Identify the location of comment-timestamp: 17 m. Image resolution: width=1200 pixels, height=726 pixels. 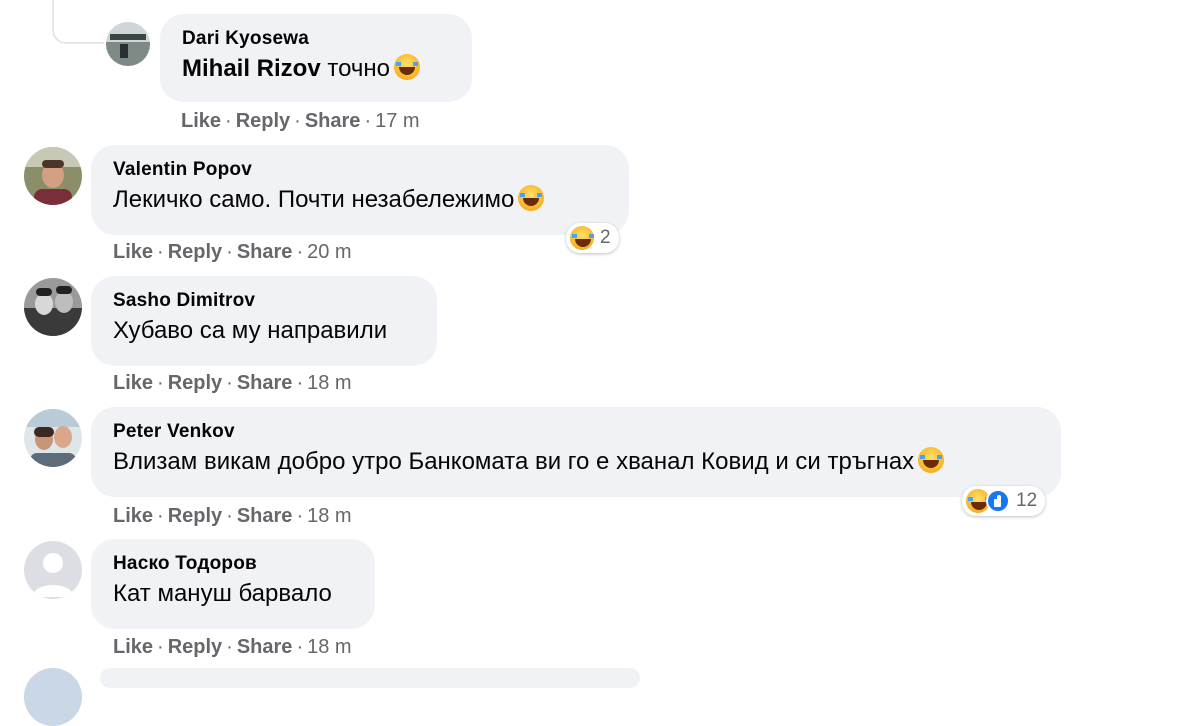
(397, 121).